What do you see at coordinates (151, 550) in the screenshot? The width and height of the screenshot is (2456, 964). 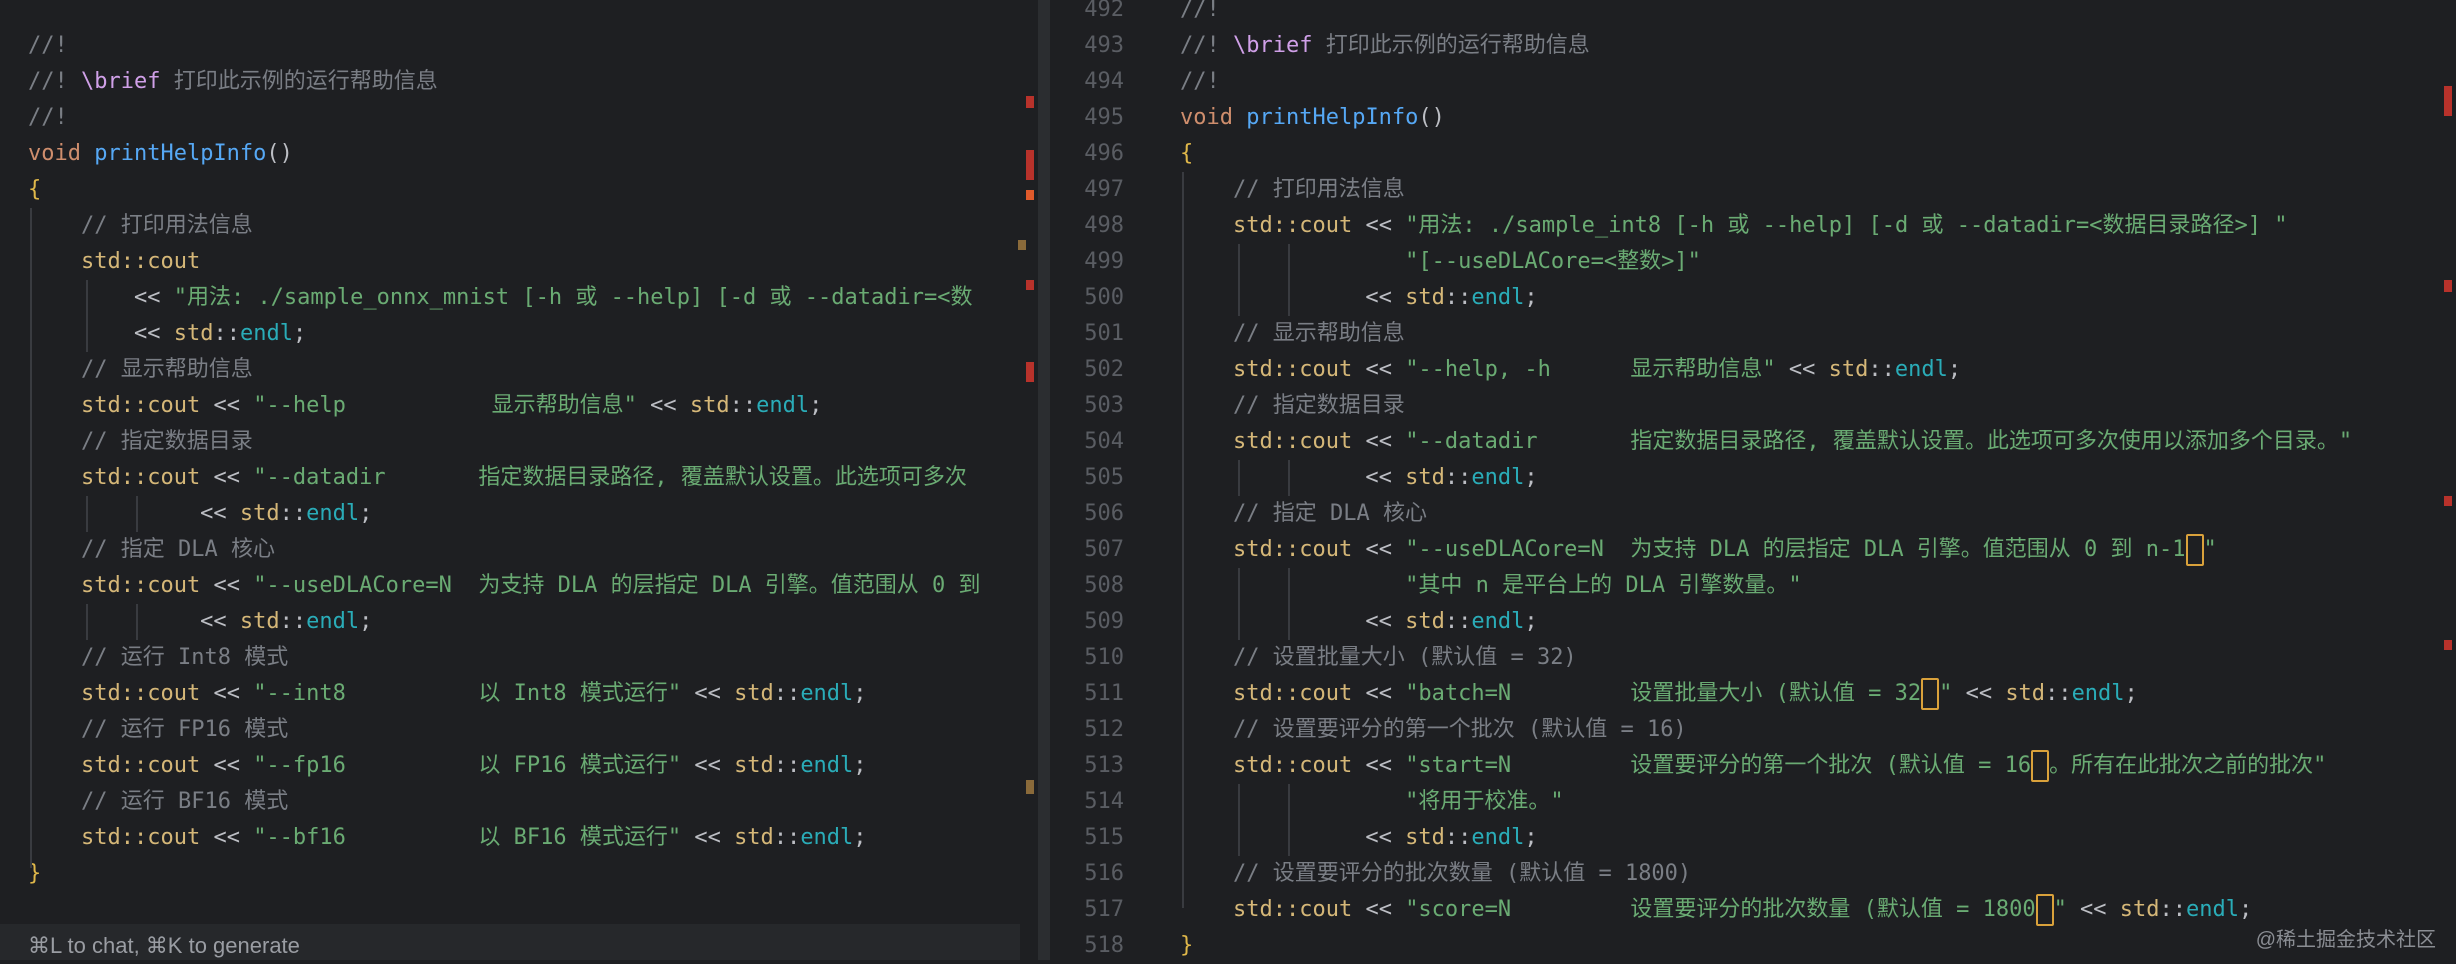 I see `code-text: // 指定 DLA 核心` at bounding box center [151, 550].